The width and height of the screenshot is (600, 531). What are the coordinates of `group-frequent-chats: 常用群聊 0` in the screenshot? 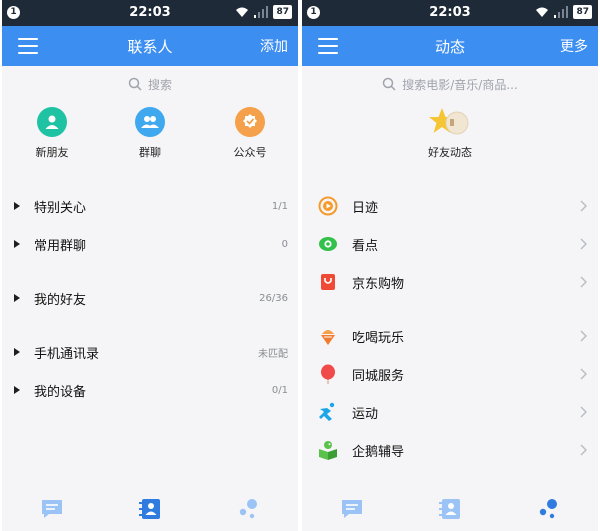 It's located at (150, 244).